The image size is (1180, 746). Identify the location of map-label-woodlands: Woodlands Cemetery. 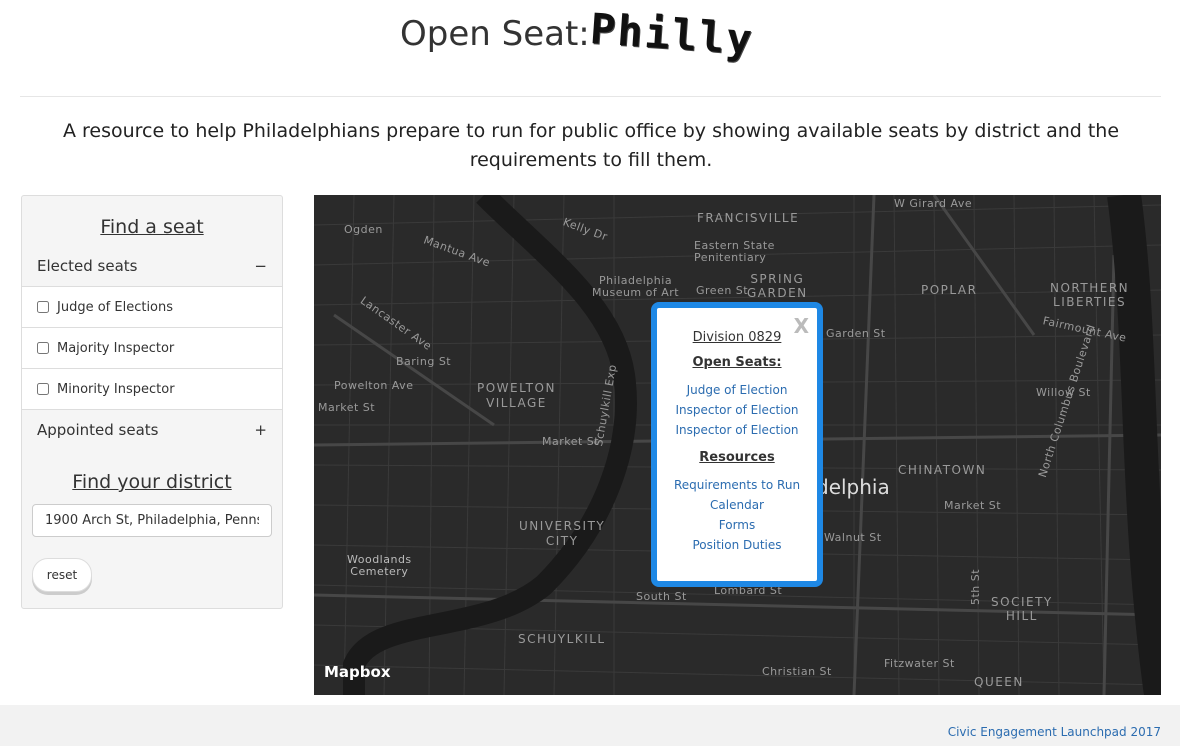
(379, 565).